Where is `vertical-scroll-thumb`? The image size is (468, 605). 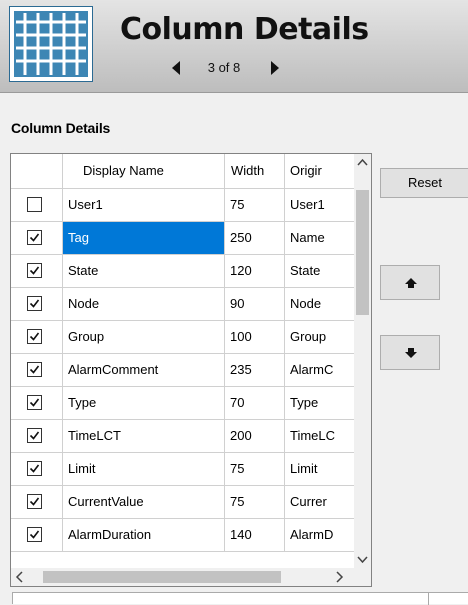 vertical-scroll-thumb is located at coordinates (362, 252).